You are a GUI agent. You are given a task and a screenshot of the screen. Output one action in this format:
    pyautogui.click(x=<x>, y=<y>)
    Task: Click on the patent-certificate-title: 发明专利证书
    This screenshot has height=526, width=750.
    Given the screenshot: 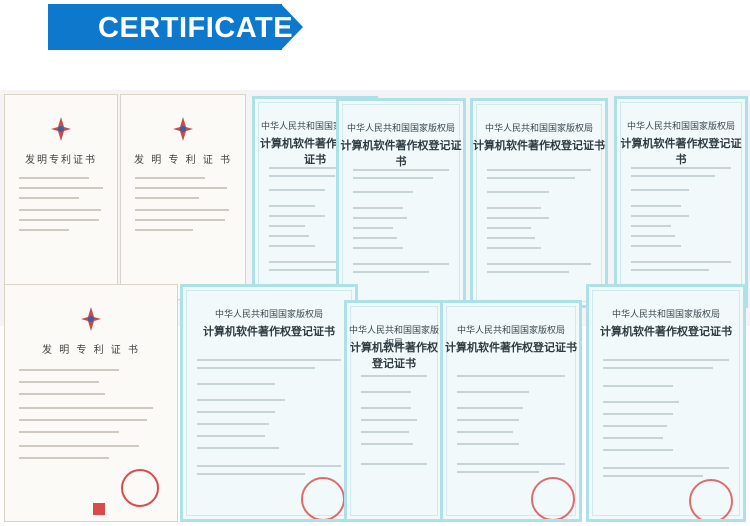 What is the action you would take?
    pyautogui.click(x=61, y=160)
    